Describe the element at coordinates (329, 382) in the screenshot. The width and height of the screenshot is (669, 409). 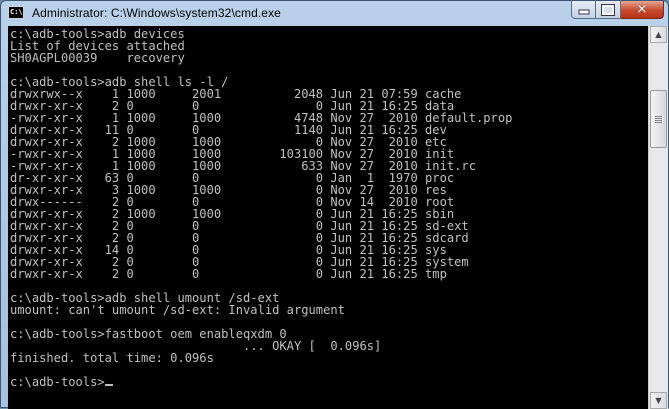
I see `console-line: c:\adb-tools>` at that location.